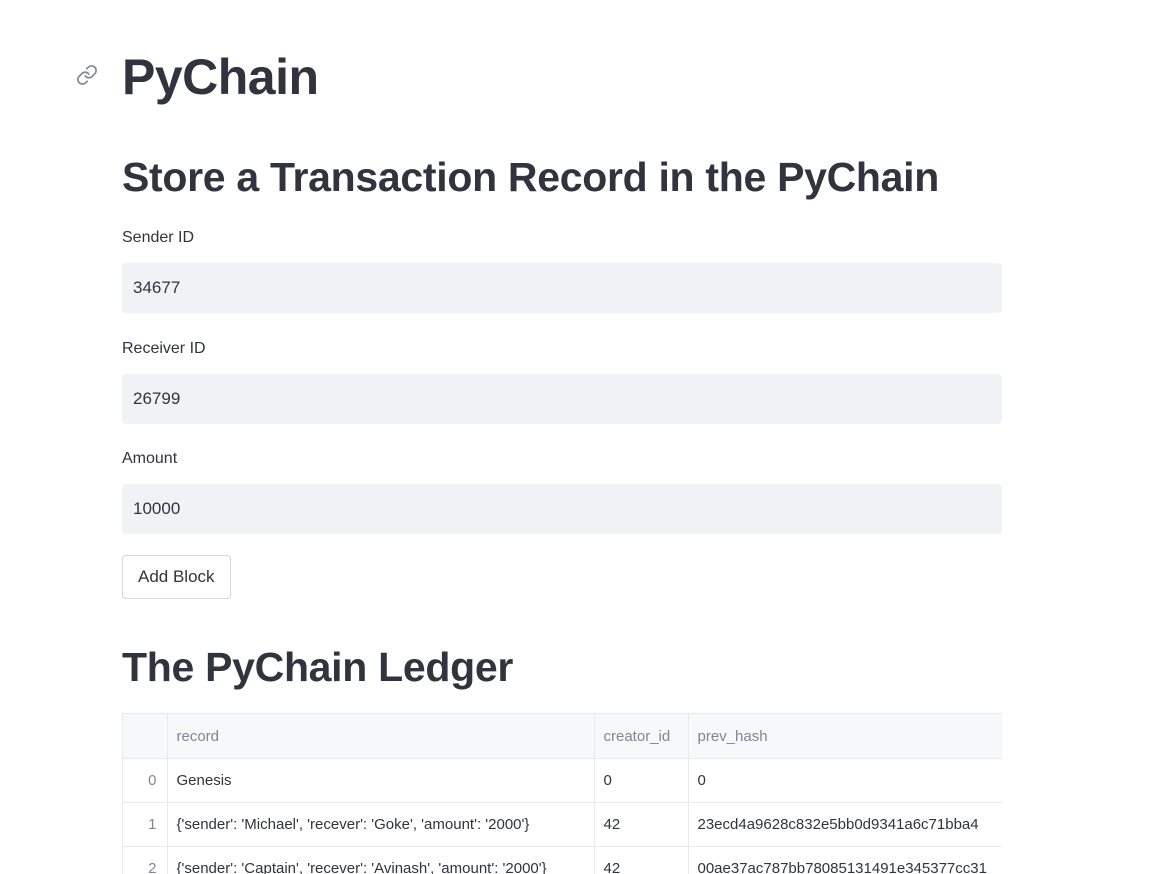 This screenshot has height=874, width=1163. What do you see at coordinates (158, 237) in the screenshot?
I see `sender-id-label: Sender ID` at bounding box center [158, 237].